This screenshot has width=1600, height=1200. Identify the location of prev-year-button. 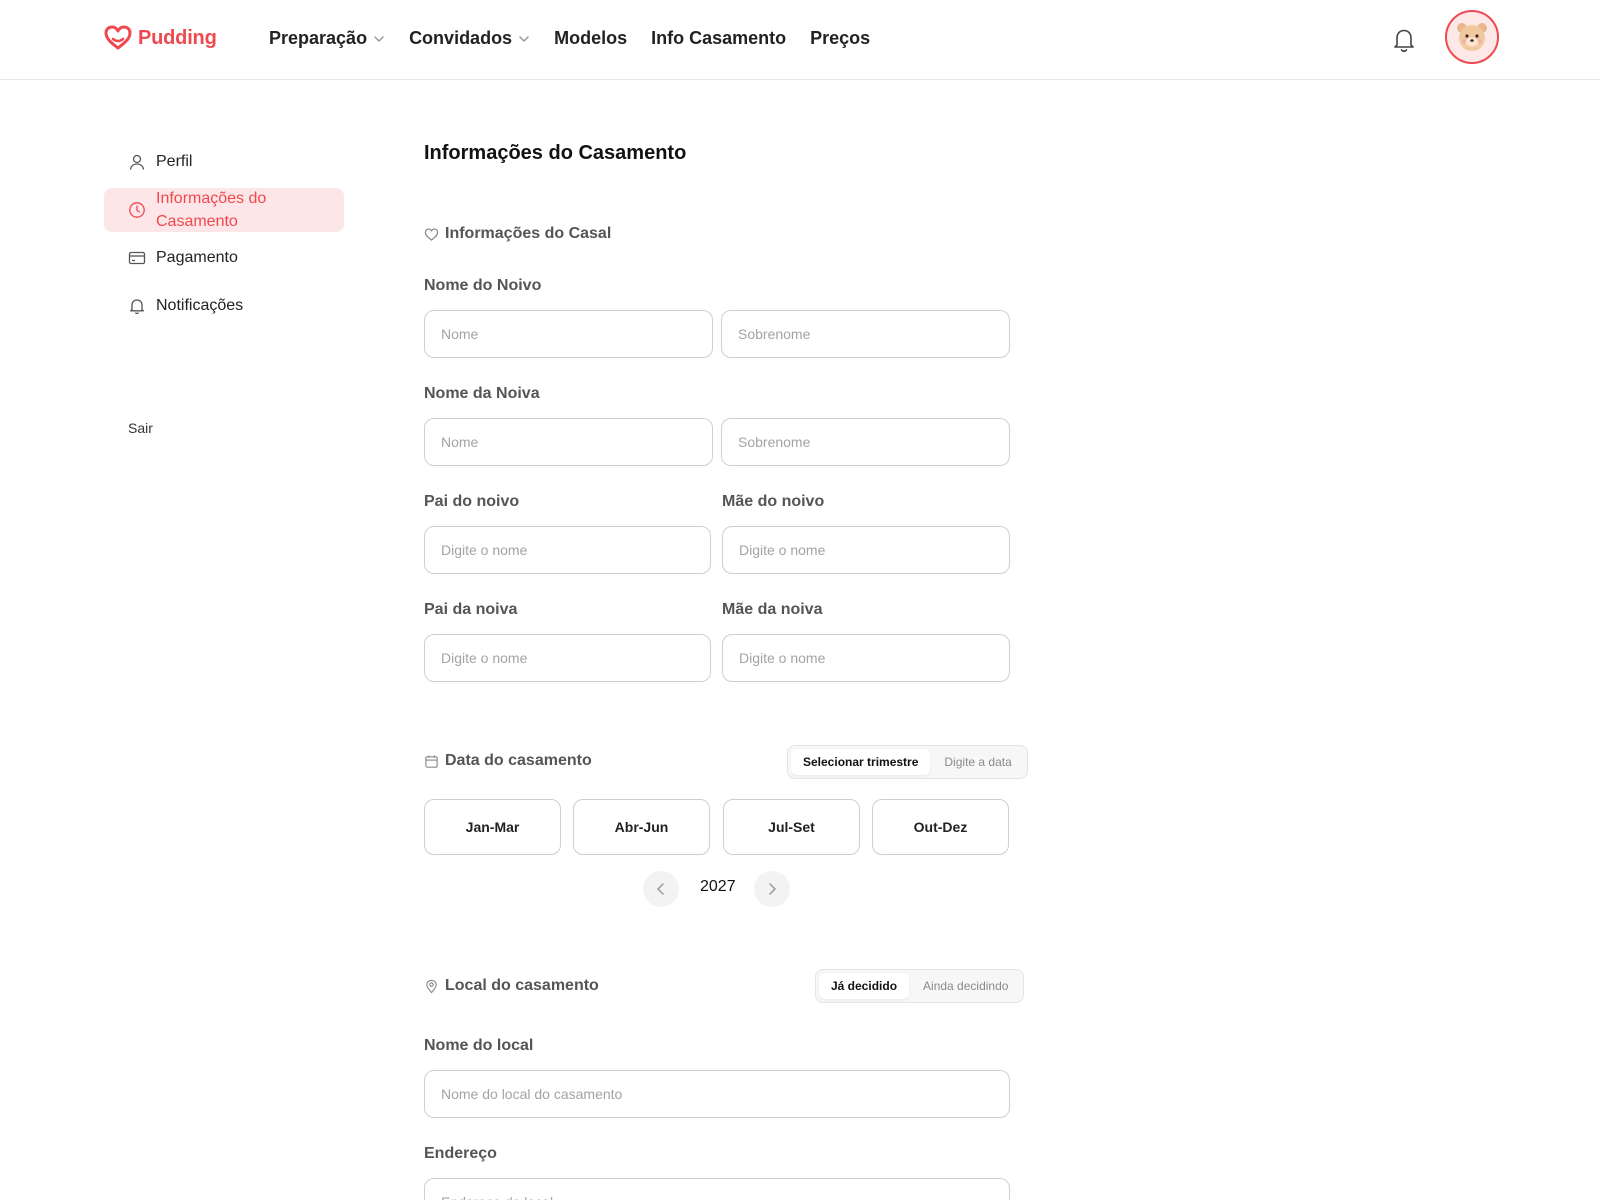
(661, 889).